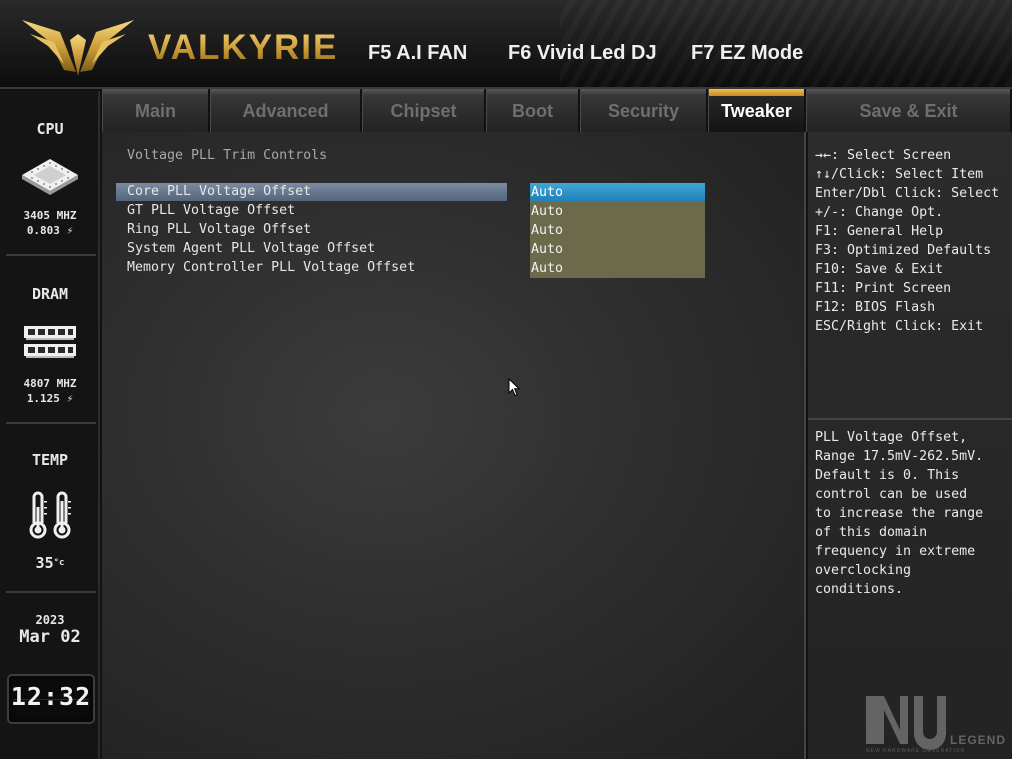  I want to click on date-year: 2023, so click(50, 620).